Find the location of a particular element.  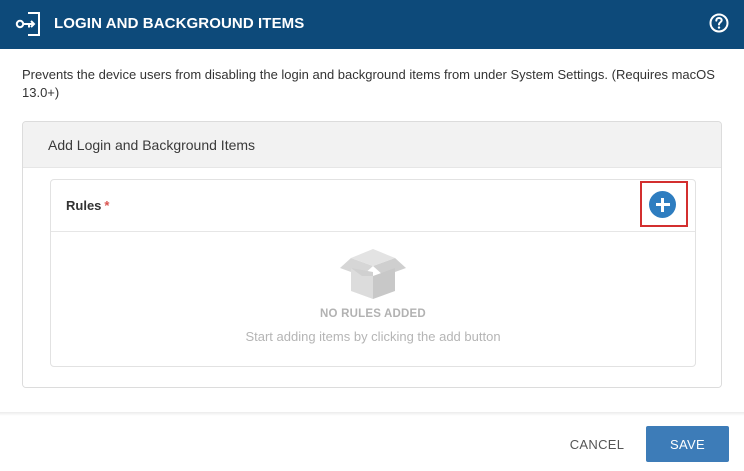

rules-header: Rules * is located at coordinates (373, 206).